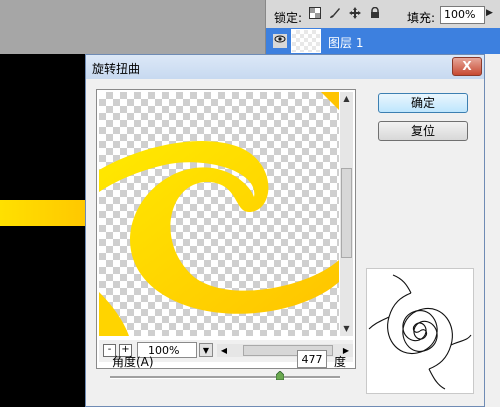 The image size is (500, 407). Describe the element at coordinates (492, 230) in the screenshot. I see `right-panel-edge` at that location.